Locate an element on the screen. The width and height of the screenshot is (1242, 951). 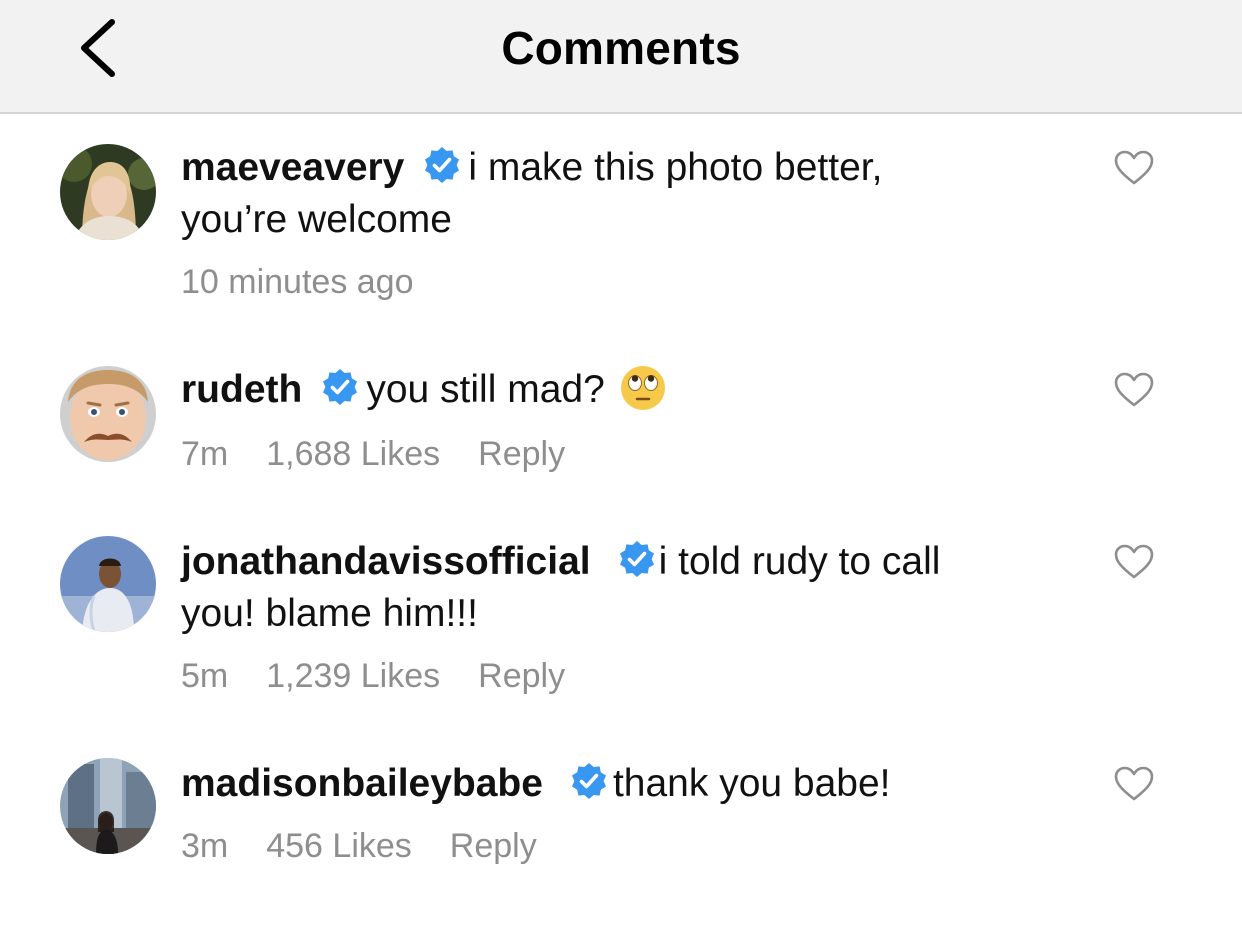
comment-meta: 7m 1,688 Likes Reply is located at coordinates (392, 454).